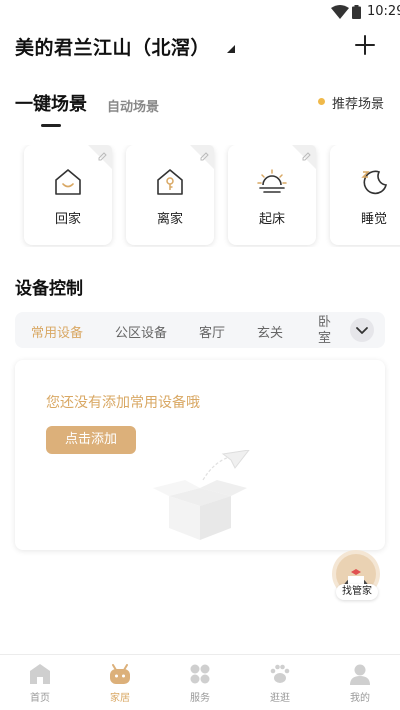  What do you see at coordinates (360, 698) in the screenshot?
I see `nav-label: 我的` at bounding box center [360, 698].